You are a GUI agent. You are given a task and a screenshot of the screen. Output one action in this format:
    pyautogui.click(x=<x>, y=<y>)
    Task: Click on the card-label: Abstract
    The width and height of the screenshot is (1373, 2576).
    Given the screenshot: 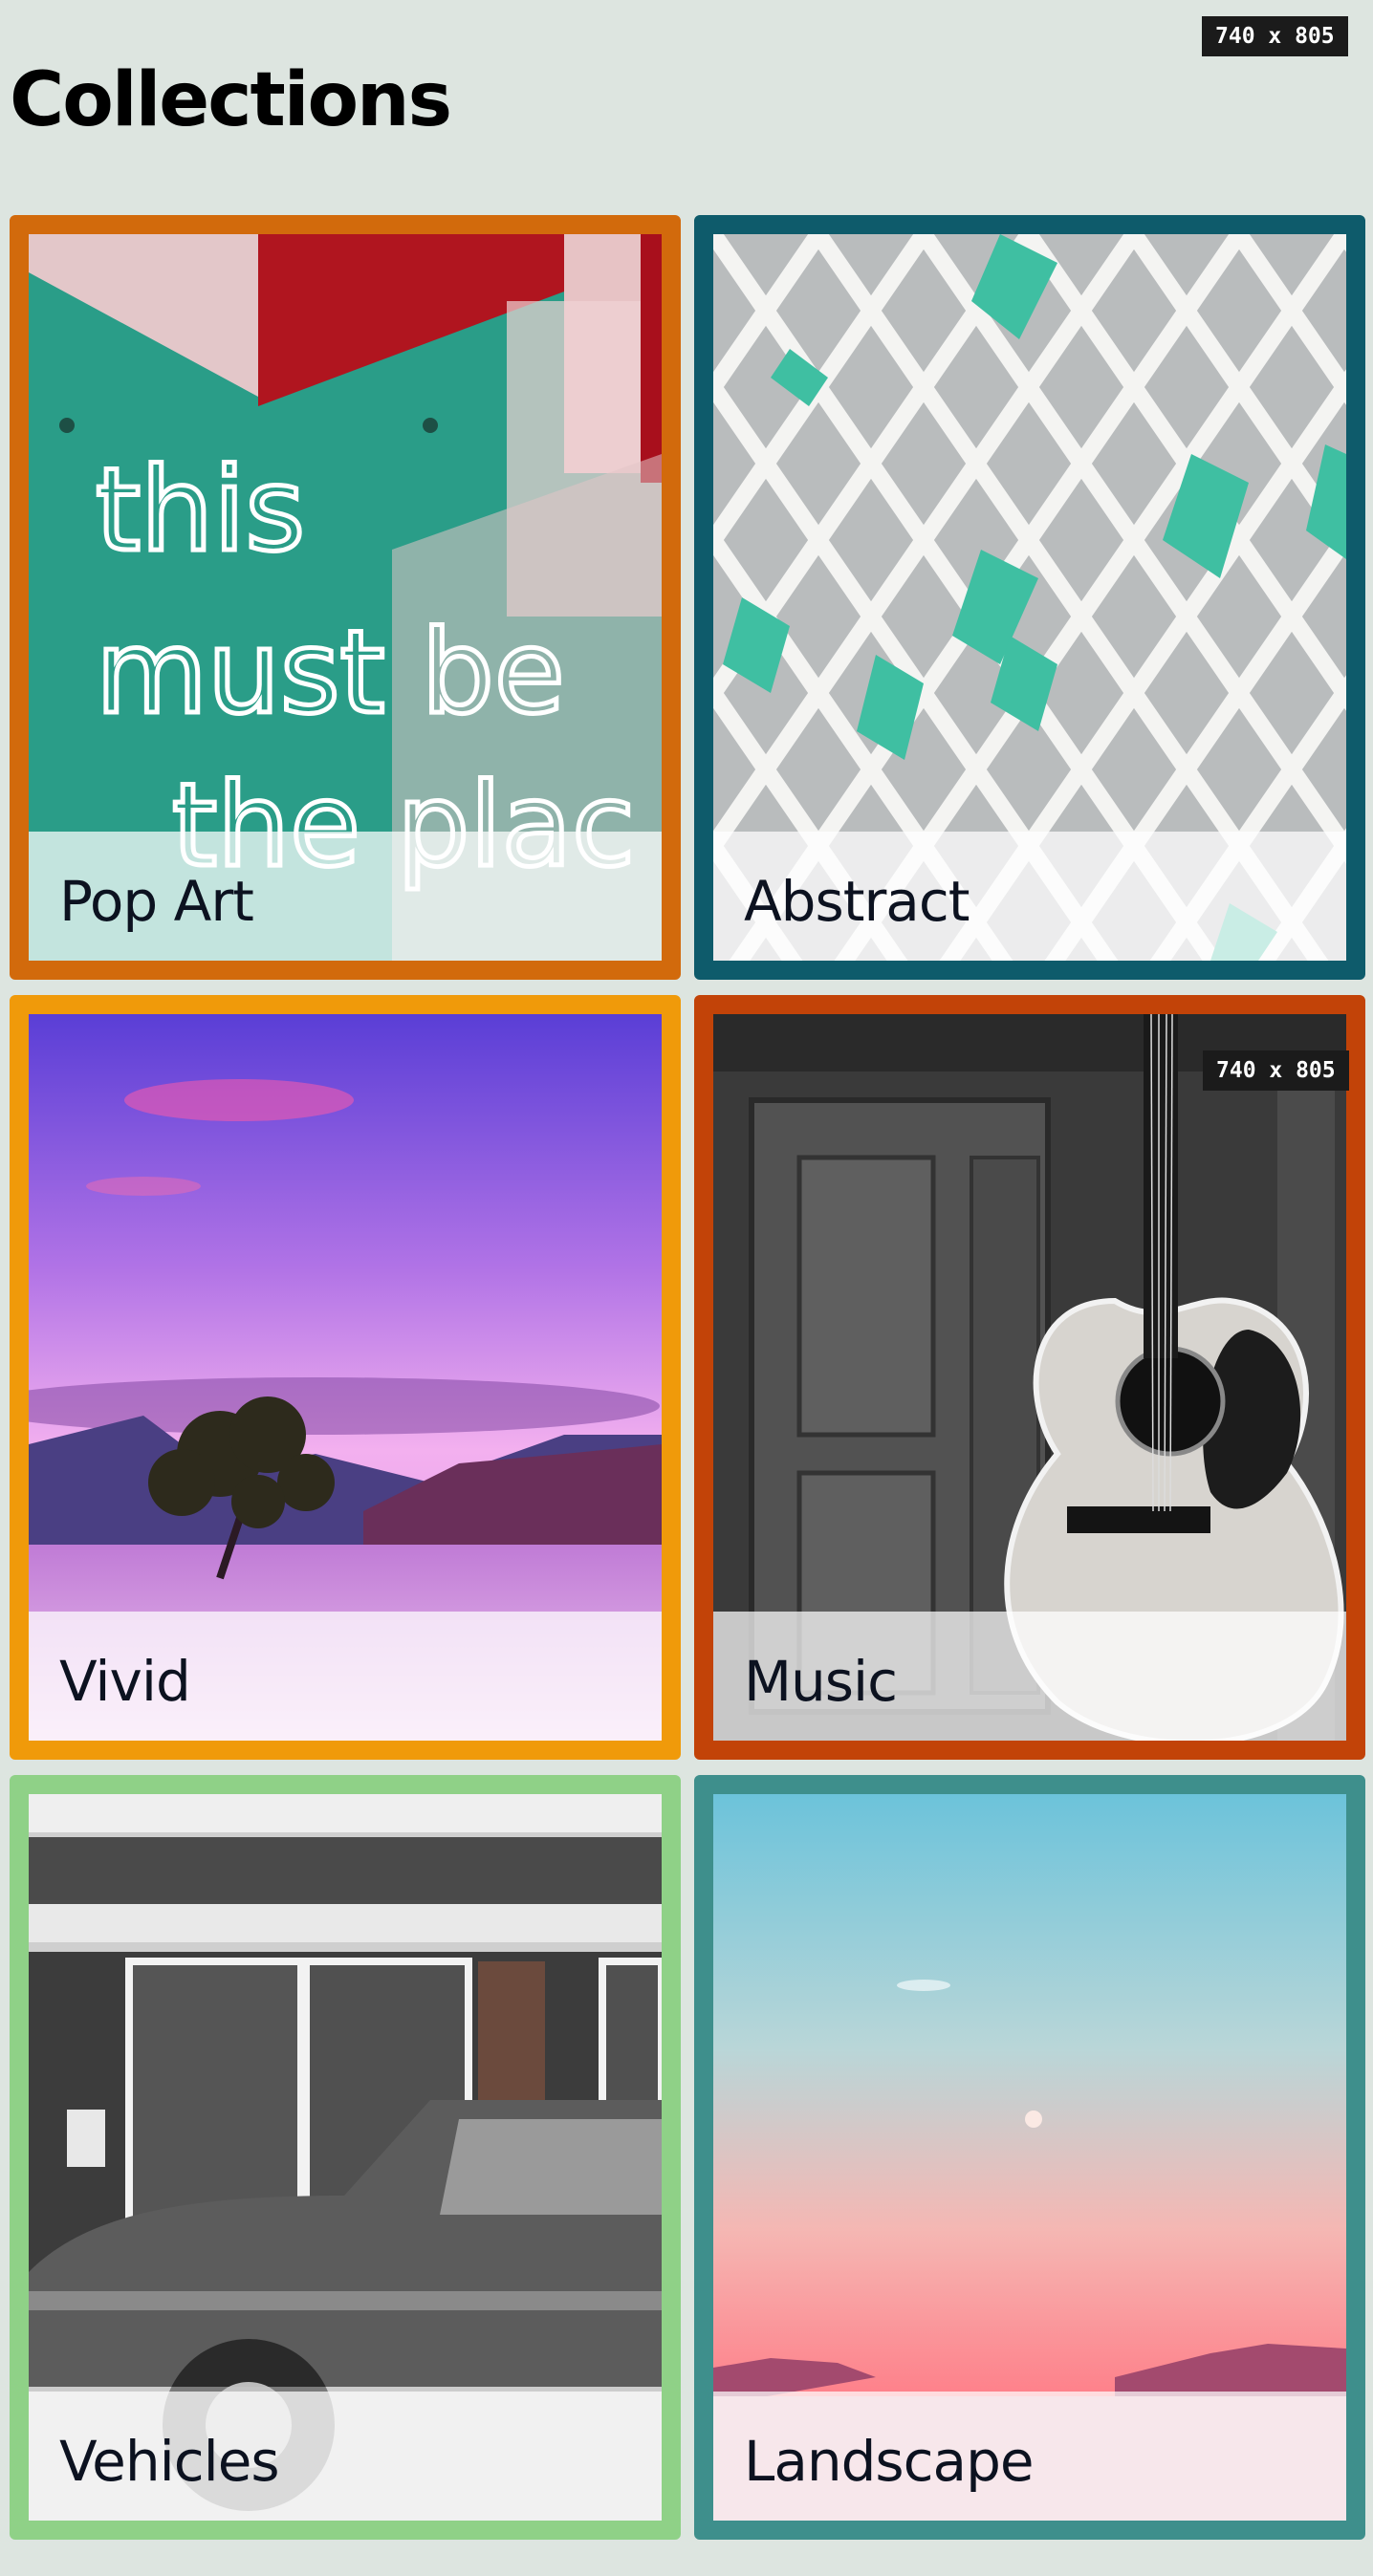 What is the action you would take?
    pyautogui.click(x=857, y=901)
    